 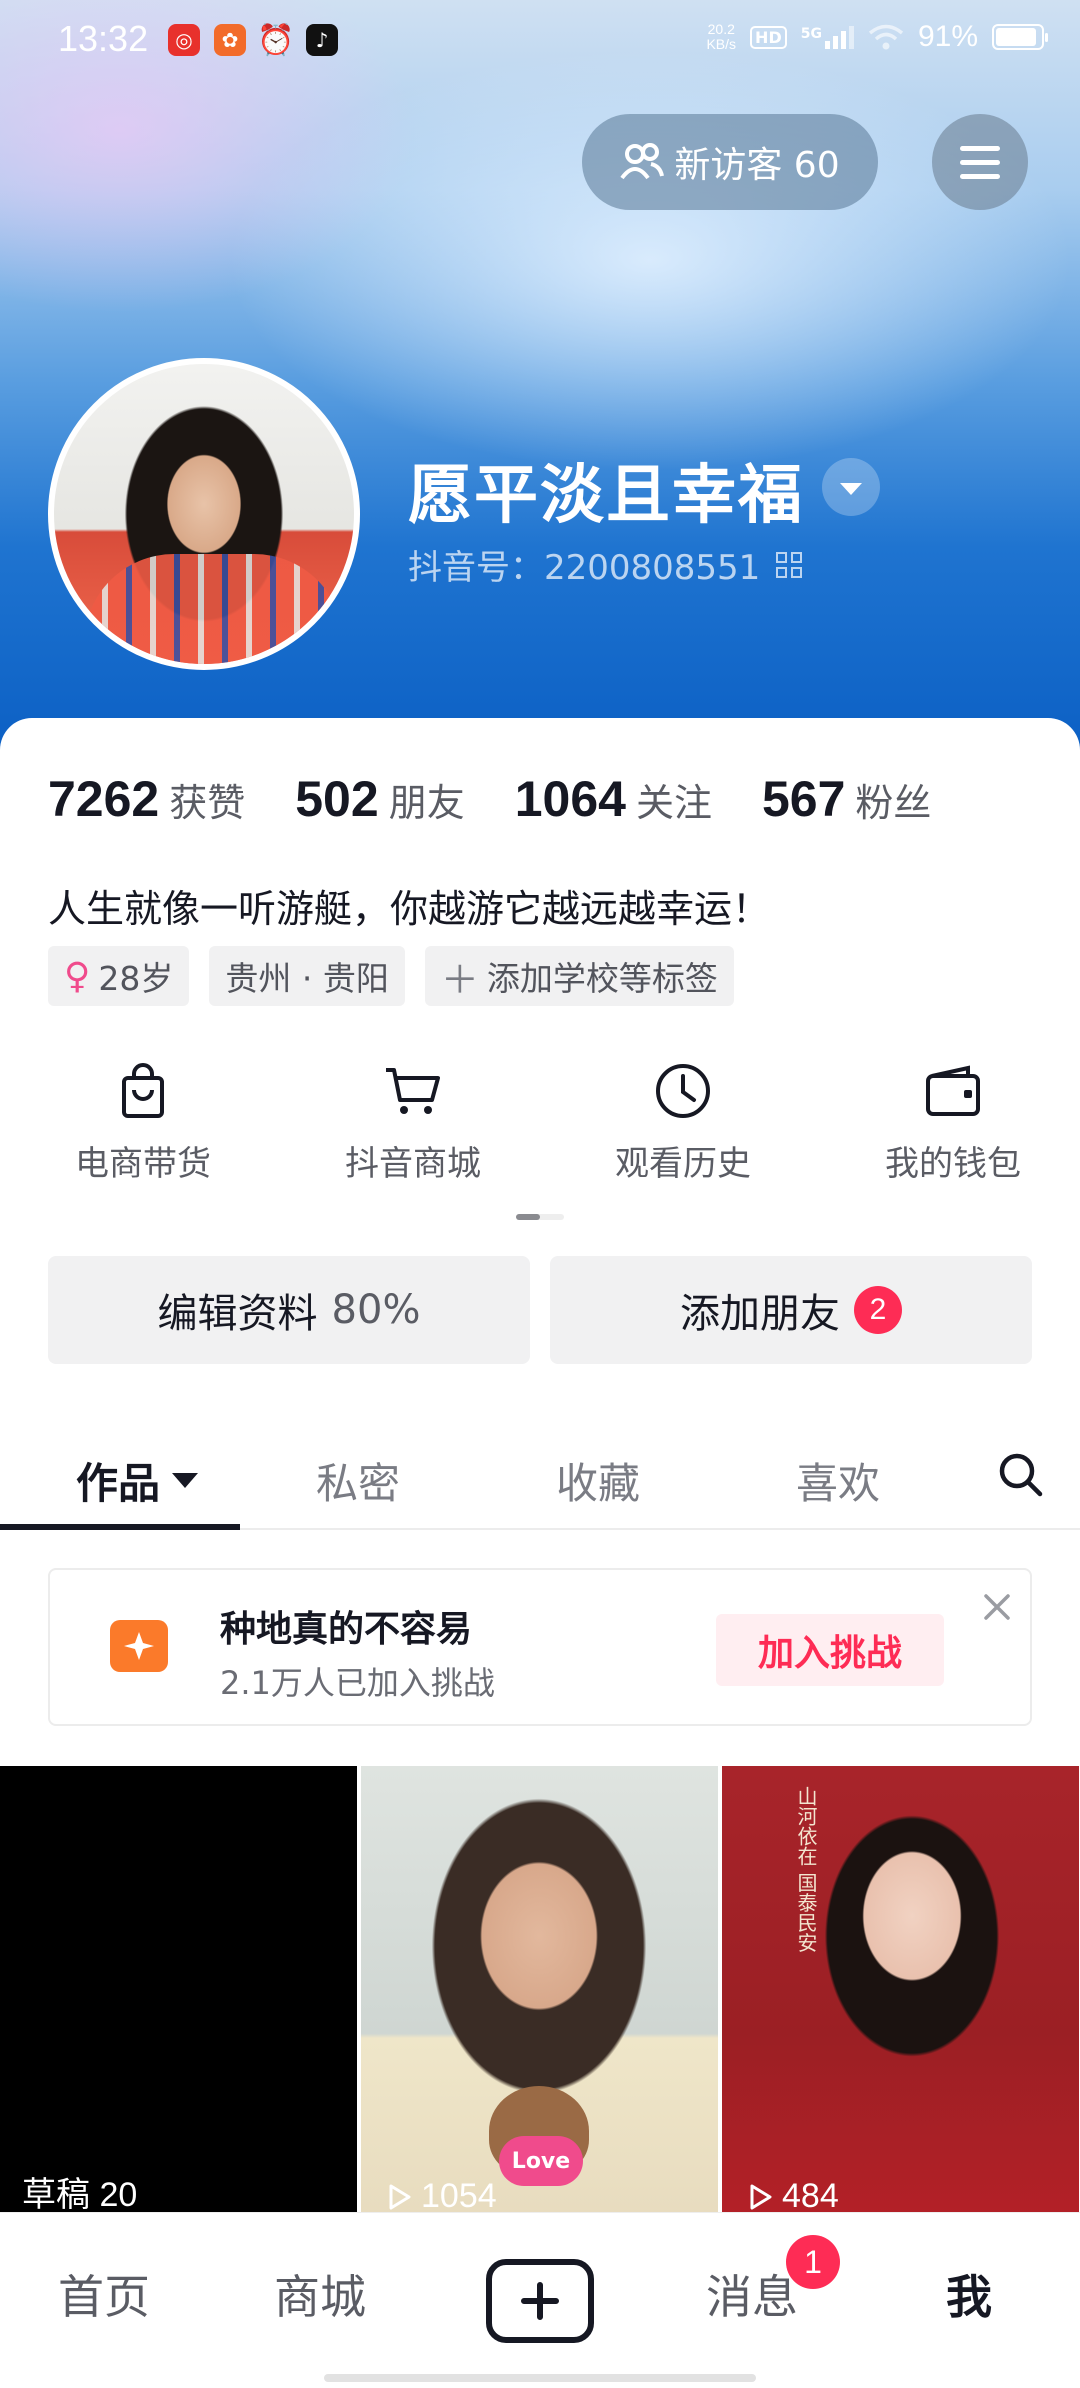 I want to click on add-friend-button: 添加朋友 2, so click(x=791, y=1310).